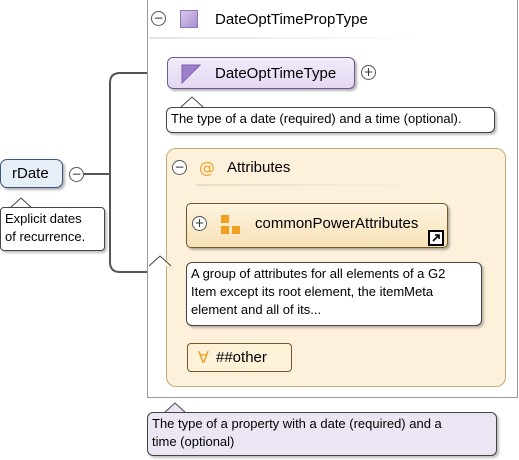 This screenshot has width=519, height=460. I want to click on attribute-group-node: + commonPowerAttributes, so click(317, 225).